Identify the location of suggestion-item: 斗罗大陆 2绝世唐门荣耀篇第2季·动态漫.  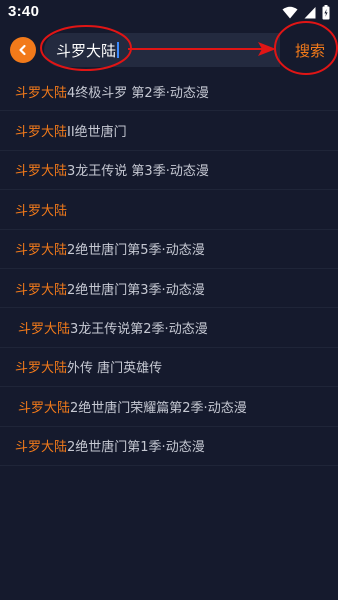
(169, 407).